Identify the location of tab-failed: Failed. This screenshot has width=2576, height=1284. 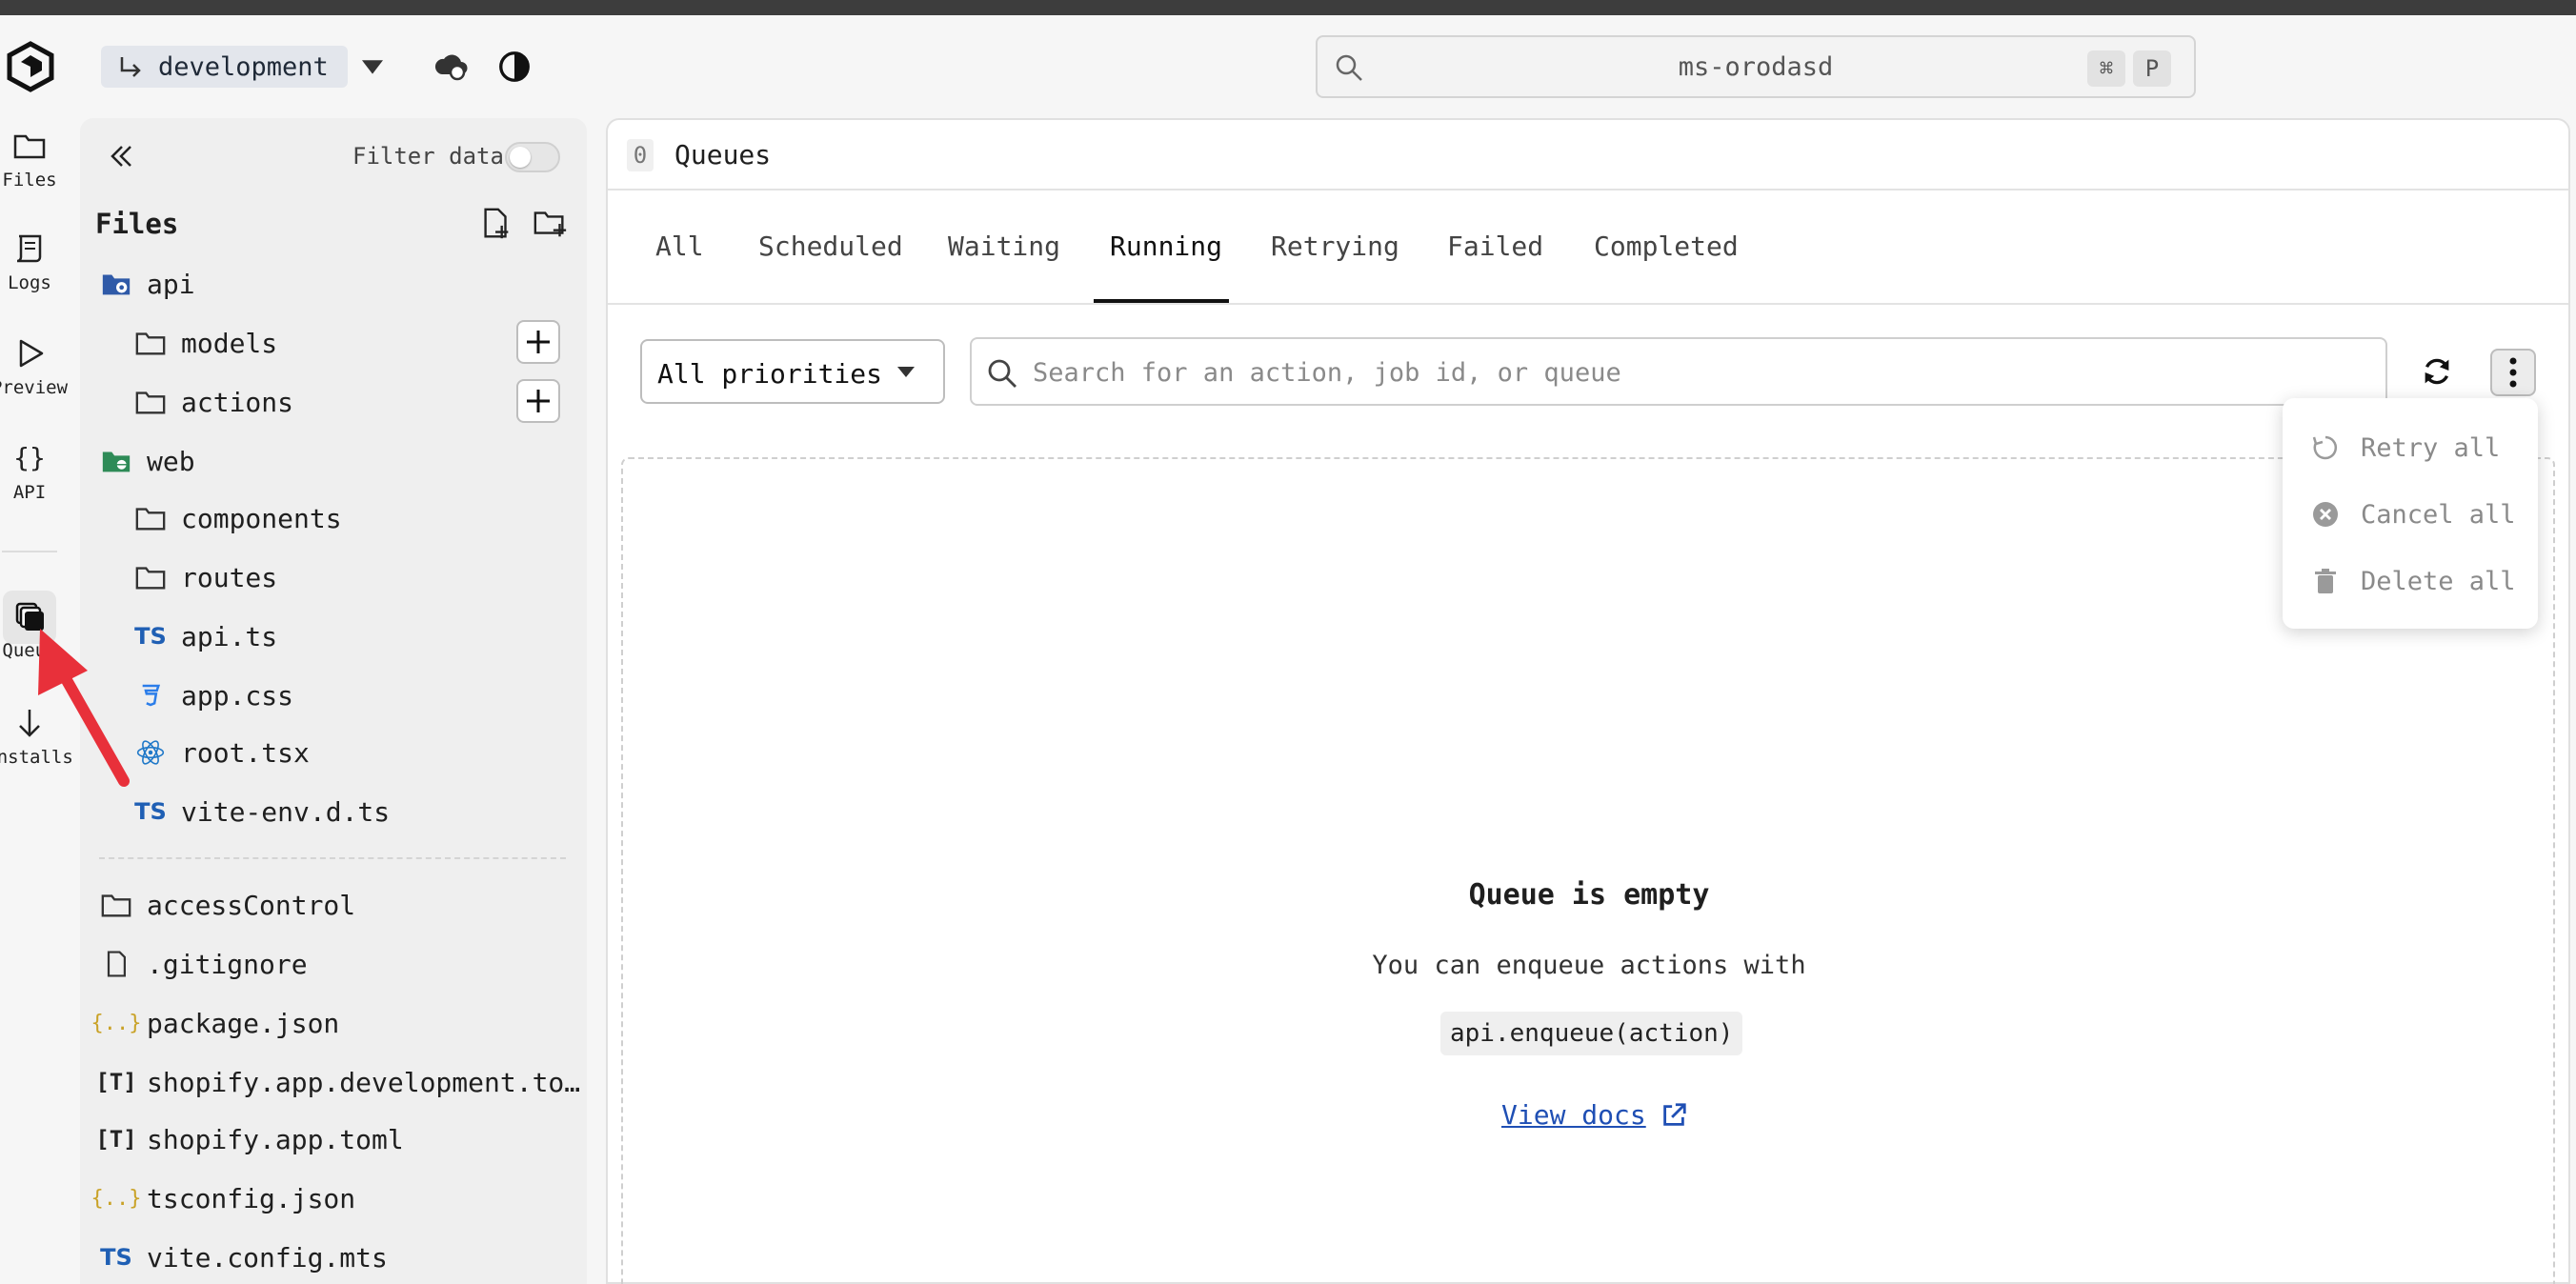
(1495, 247).